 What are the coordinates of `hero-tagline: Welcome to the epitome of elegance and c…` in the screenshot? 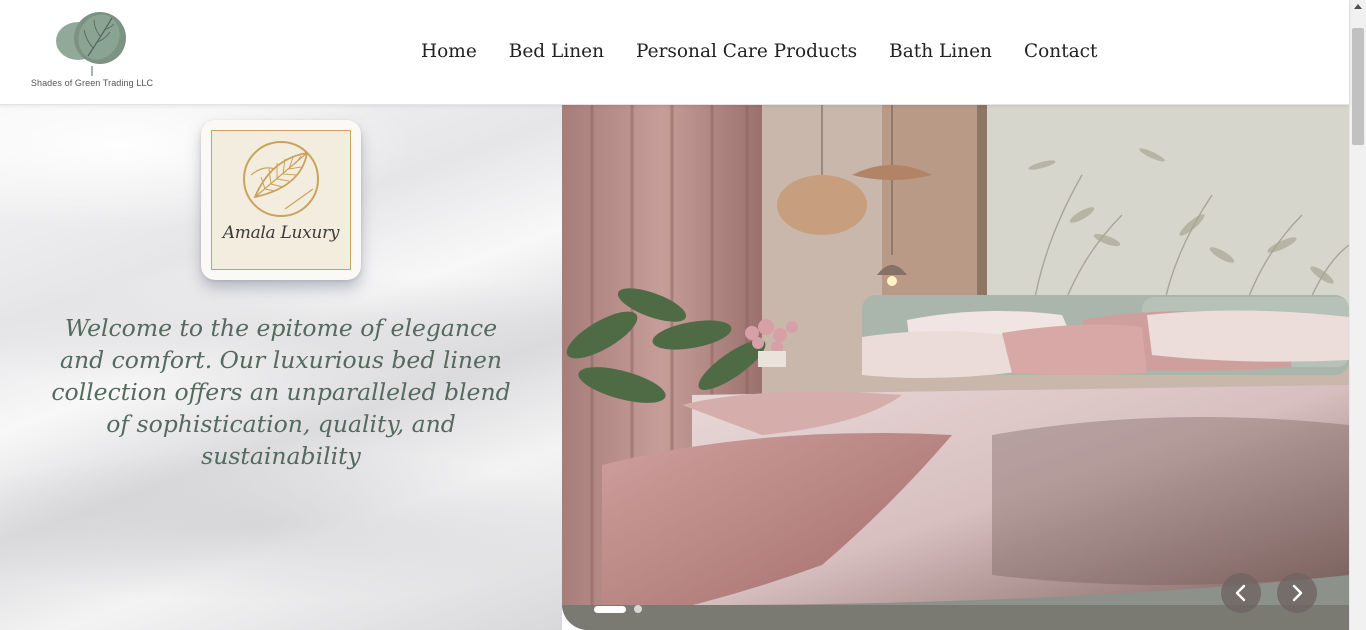 It's located at (281, 392).